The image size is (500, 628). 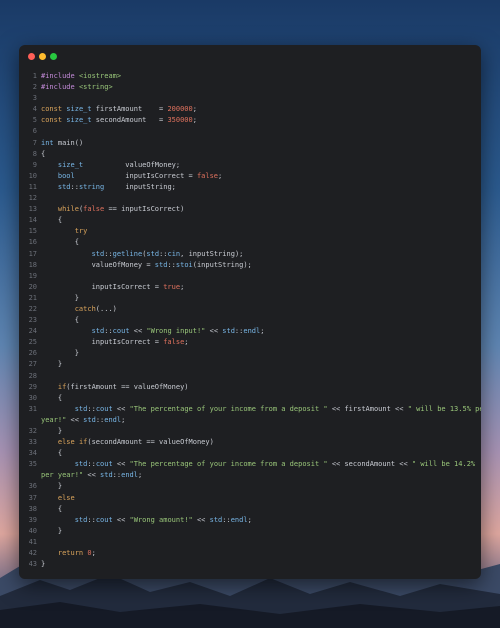 I want to click on code-line: 40 }, so click(x=250, y=531).